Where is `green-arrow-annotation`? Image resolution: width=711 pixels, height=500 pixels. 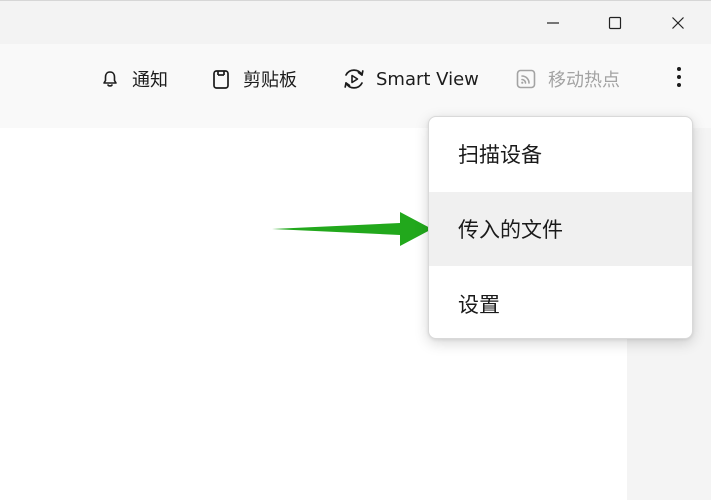
green-arrow-annotation is located at coordinates (352, 229).